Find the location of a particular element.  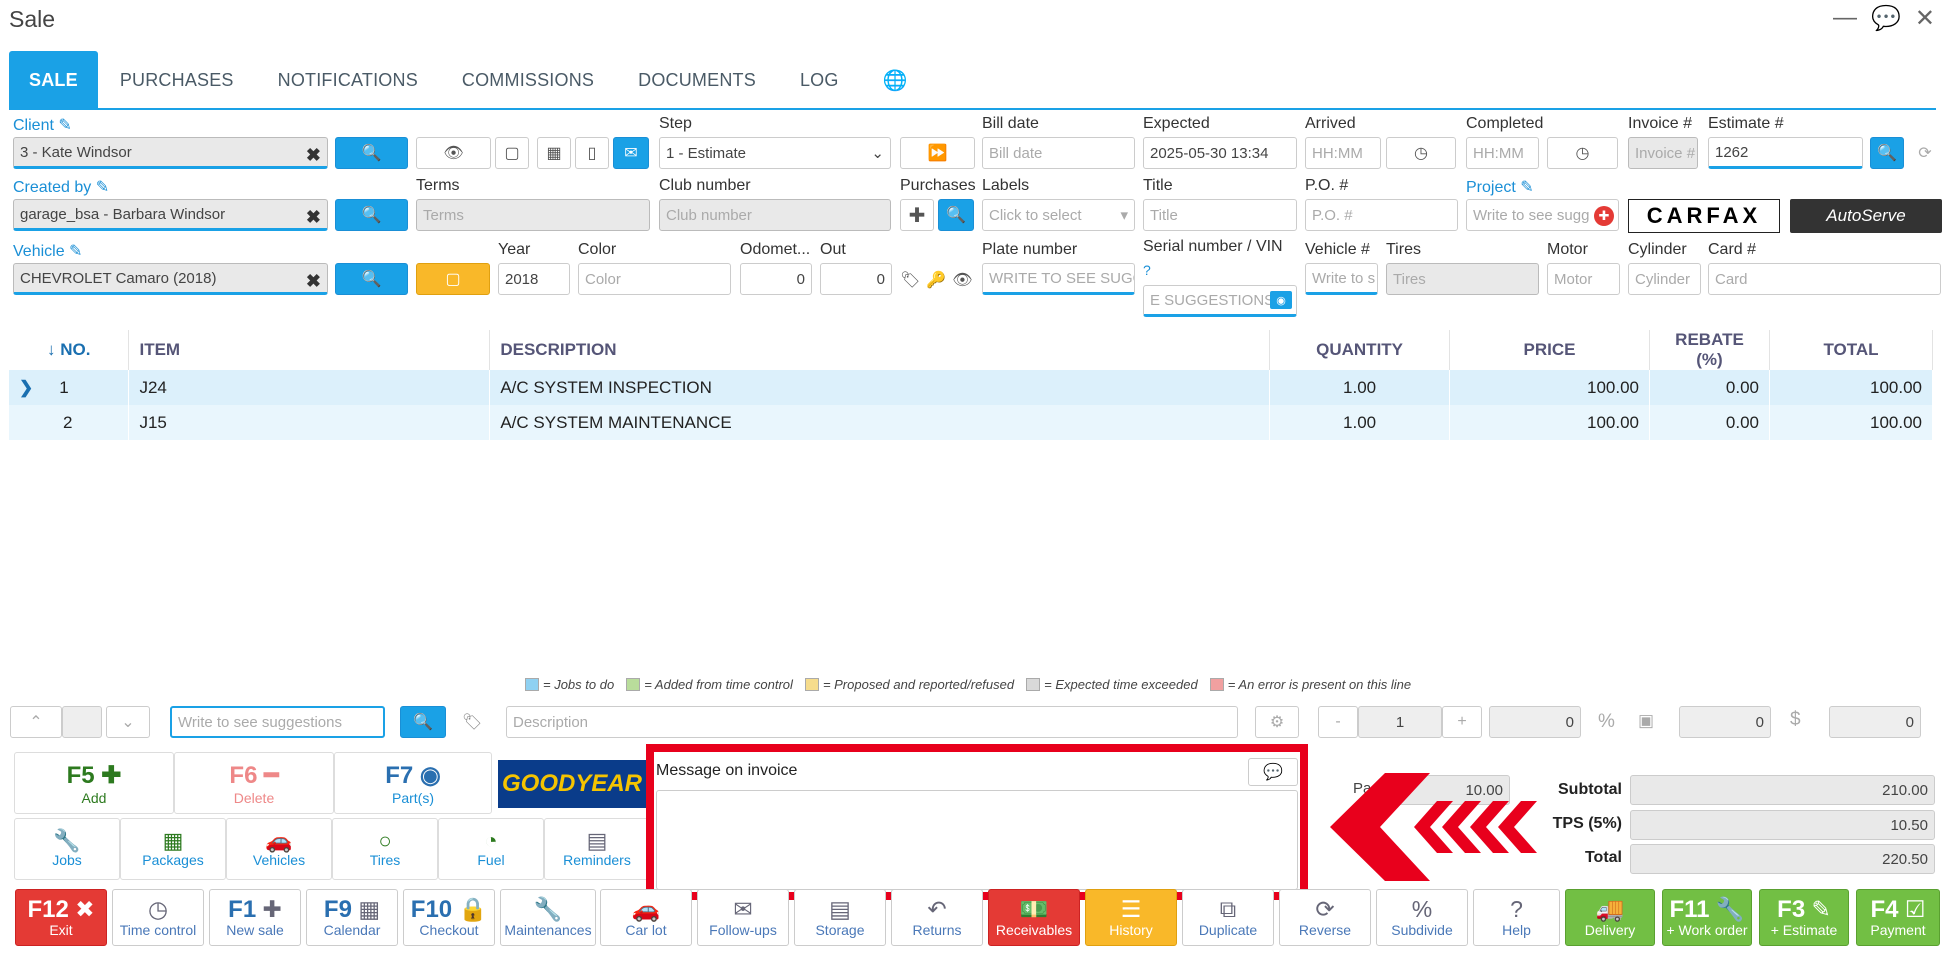

comment-icon: 💬 is located at coordinates (1273, 772).